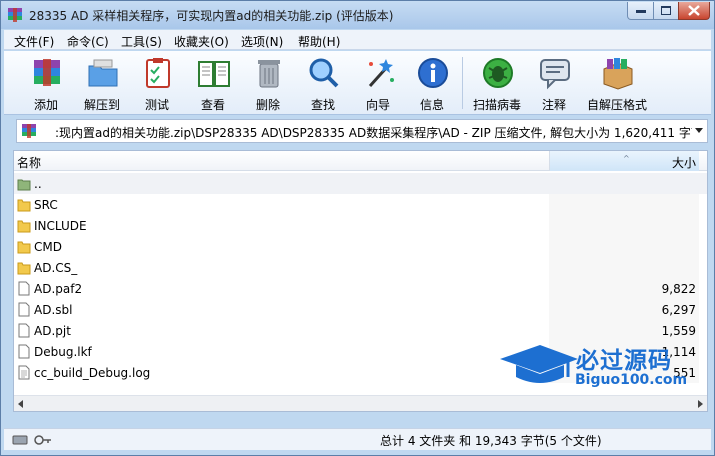  What do you see at coordinates (15, 15) in the screenshot?
I see `winrar-app-icon` at bounding box center [15, 15].